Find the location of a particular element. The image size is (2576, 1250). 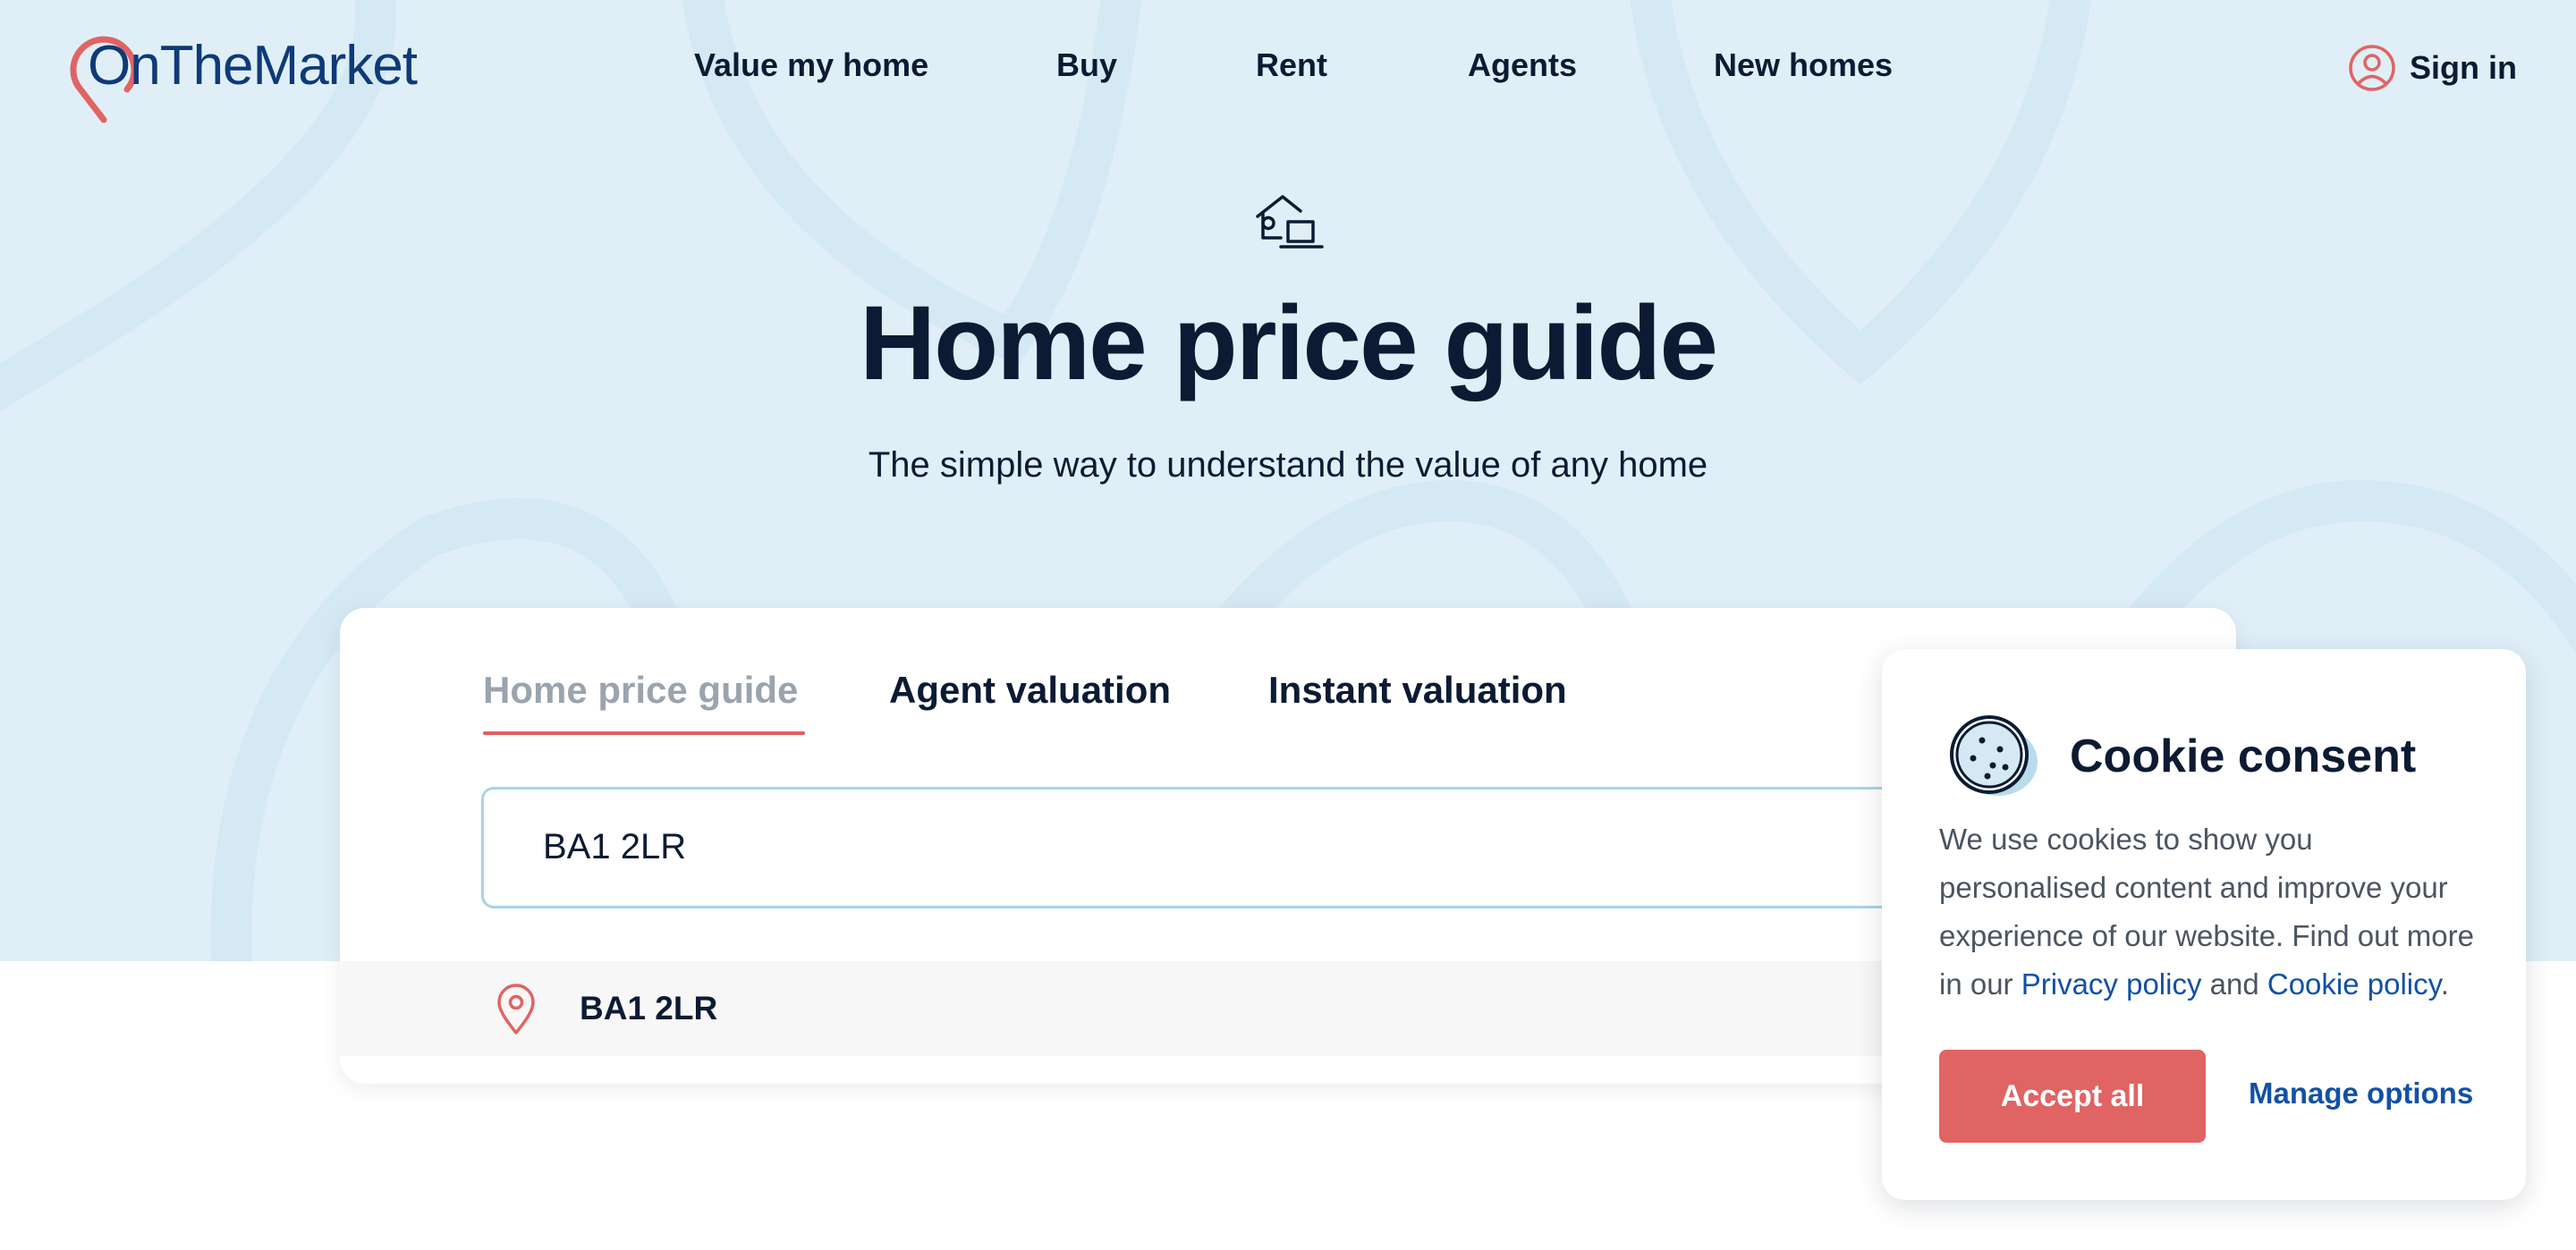

sign-in-label: Sign in is located at coordinates (2463, 67).